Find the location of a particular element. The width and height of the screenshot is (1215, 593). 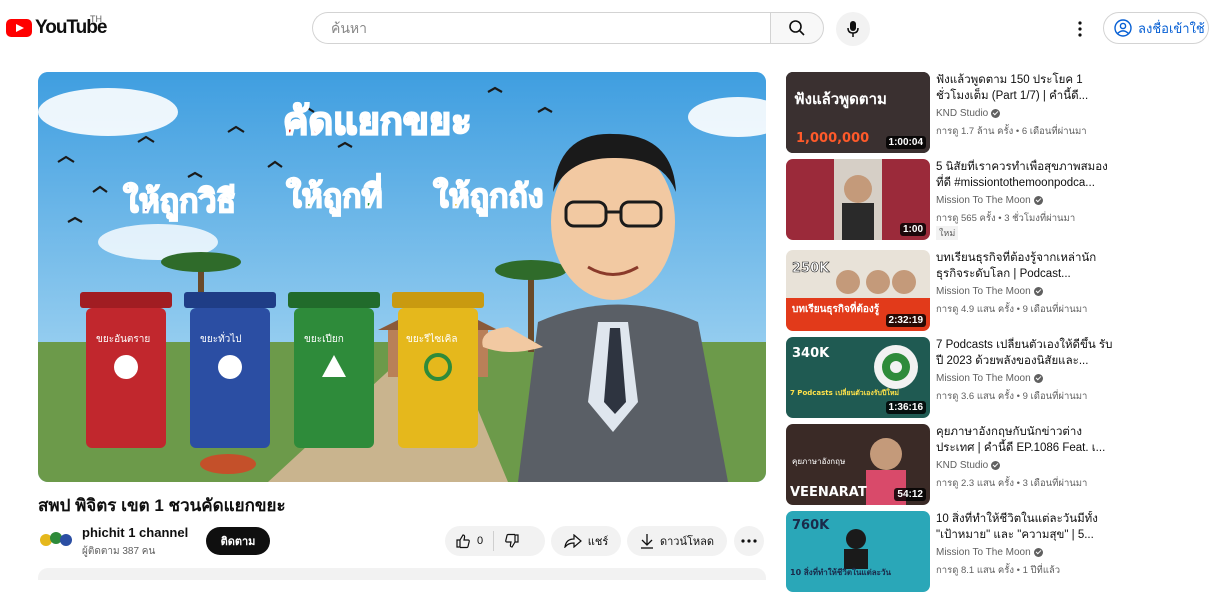

bin-organic: ขยะเปียก is located at coordinates (334, 370).